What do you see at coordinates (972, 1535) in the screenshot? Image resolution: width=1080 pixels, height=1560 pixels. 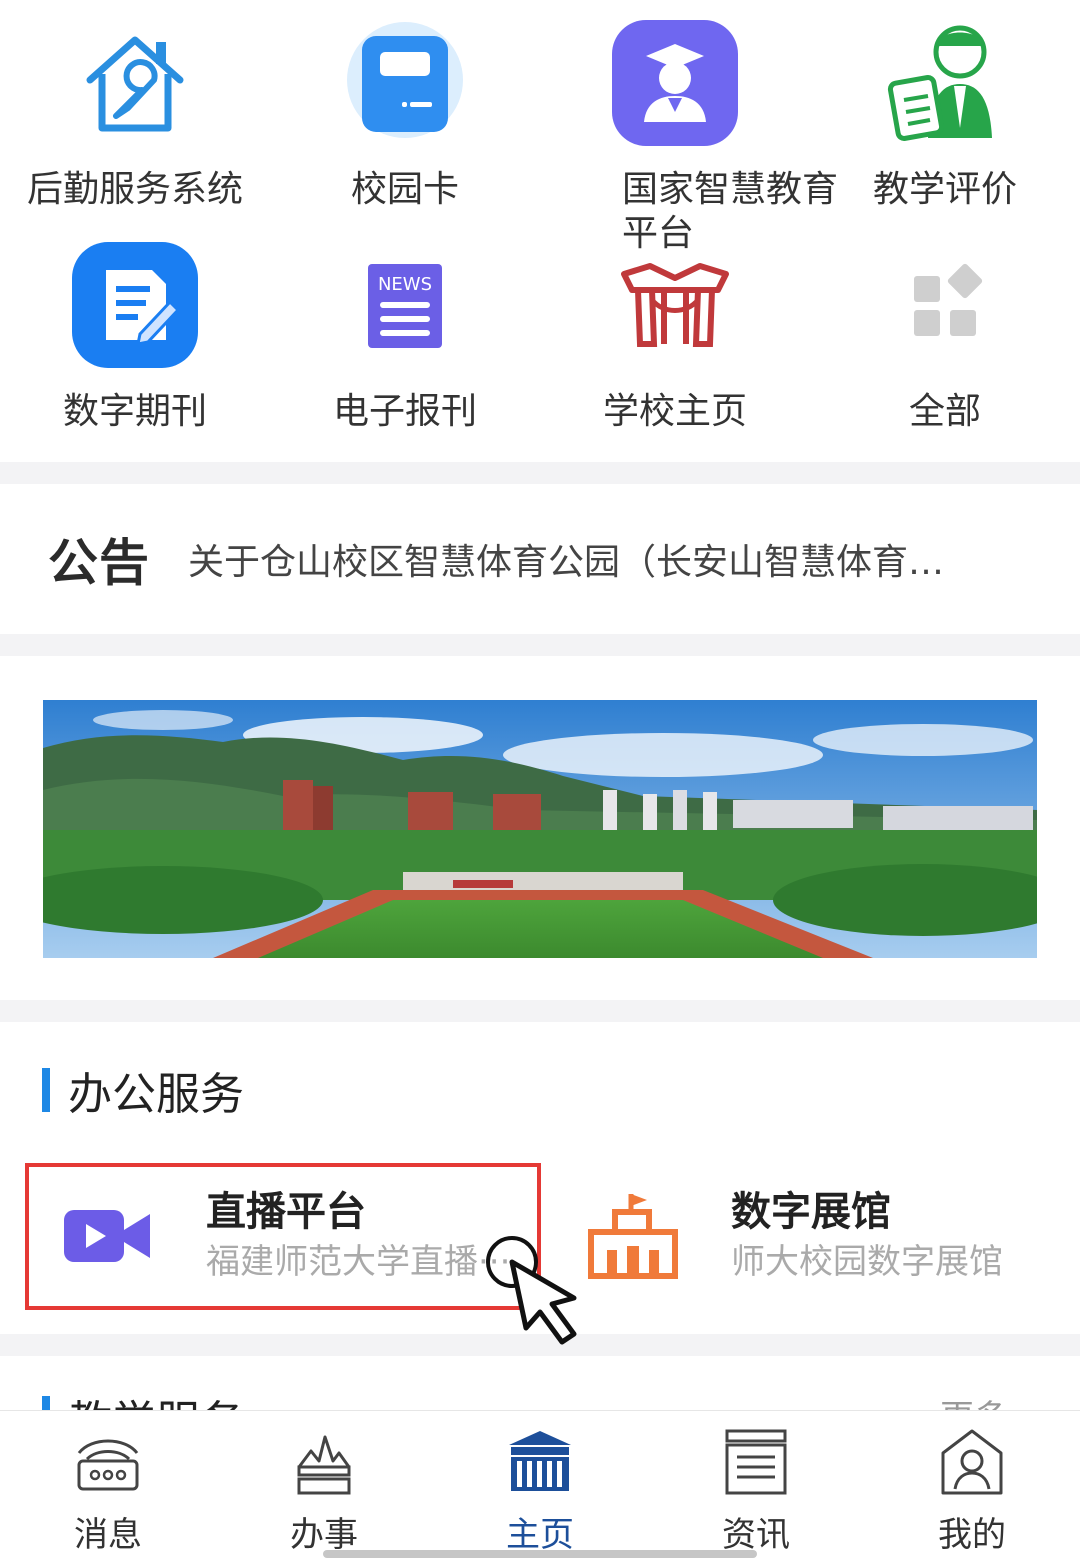 I see `tab-label: 我的` at bounding box center [972, 1535].